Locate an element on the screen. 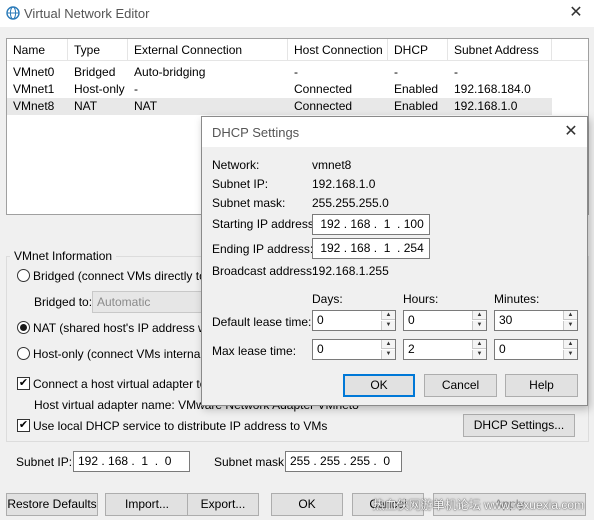 Image resolution: width=594 pixels, height=520 pixels. watermark: 热血侠网游单机论坛 www.rexuexia.com is located at coordinates (478, 505).